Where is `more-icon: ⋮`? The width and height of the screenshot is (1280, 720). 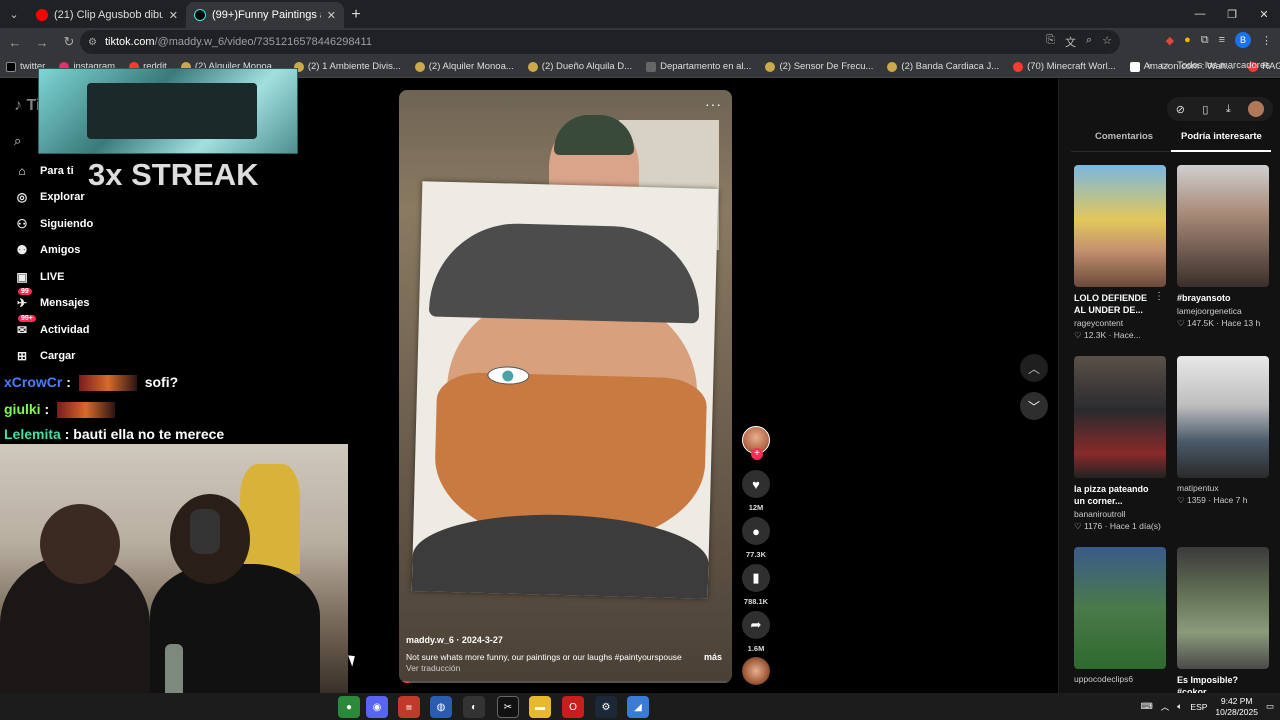 more-icon: ⋮ is located at coordinates (1159, 296).